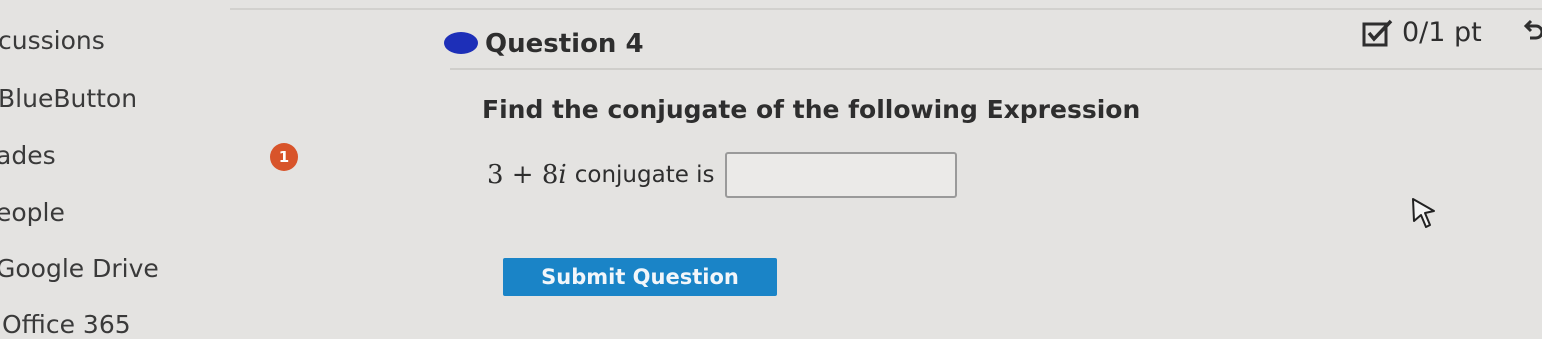  I want to click on question-status-dot, so click(461, 43).